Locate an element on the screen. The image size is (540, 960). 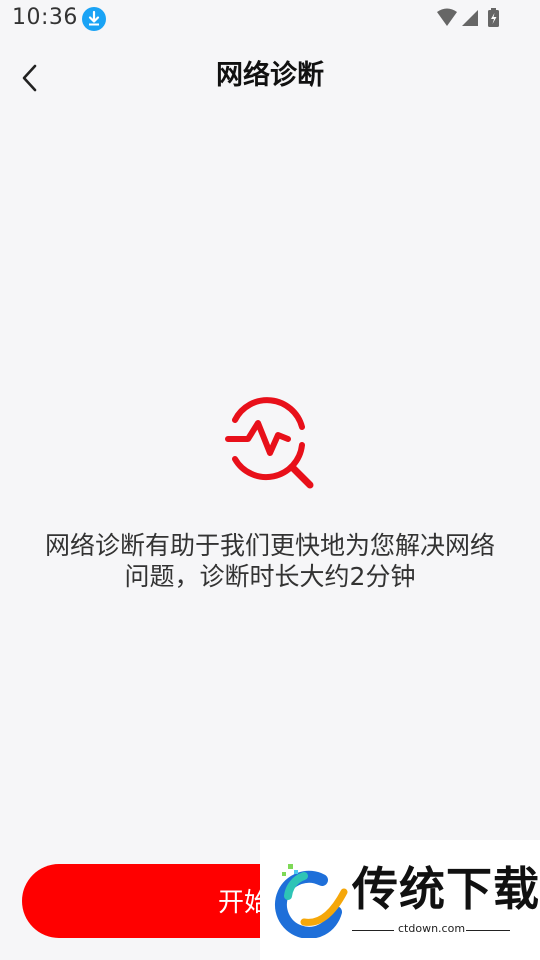
description-text: 网络诊断有助于我们更快地为您解决网络问题，诊断时长大约2分钟 is located at coordinates (269, 561).